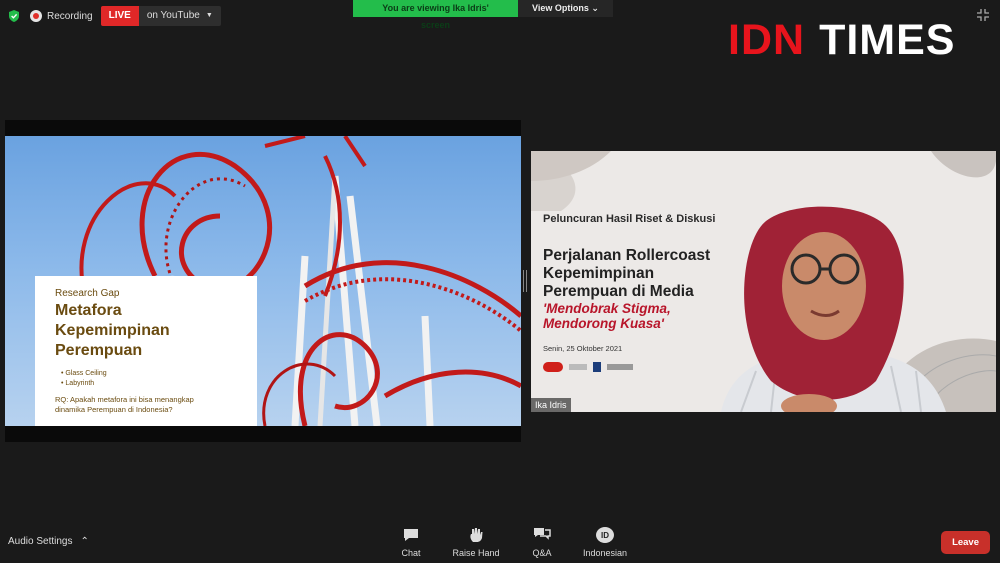  What do you see at coordinates (88, 310) in the screenshot?
I see `slide-title-line1: Metafora` at bounding box center [88, 310].